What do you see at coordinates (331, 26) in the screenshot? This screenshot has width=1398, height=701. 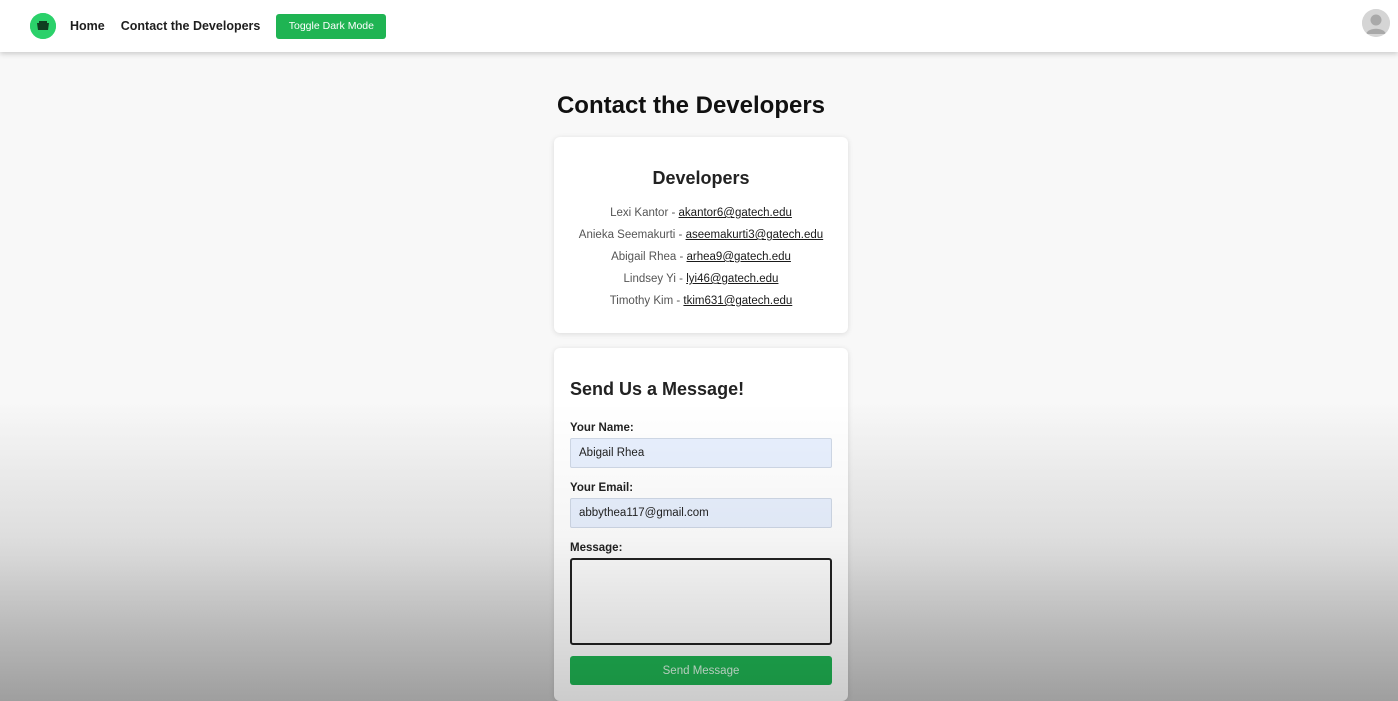 I see `toggle-dark-mode-button: Toggle Dark Mode` at bounding box center [331, 26].